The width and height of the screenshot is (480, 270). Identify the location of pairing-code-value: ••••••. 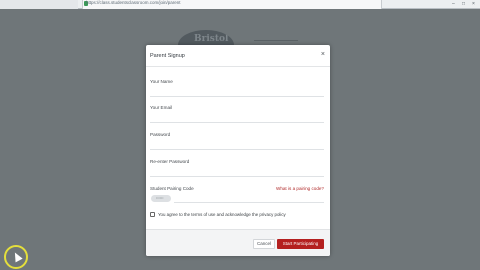
(160, 198).